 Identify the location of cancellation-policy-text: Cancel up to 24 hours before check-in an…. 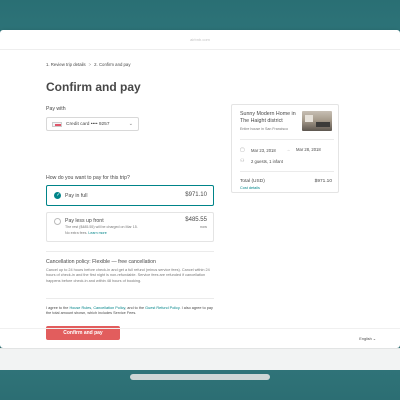
(128, 275).